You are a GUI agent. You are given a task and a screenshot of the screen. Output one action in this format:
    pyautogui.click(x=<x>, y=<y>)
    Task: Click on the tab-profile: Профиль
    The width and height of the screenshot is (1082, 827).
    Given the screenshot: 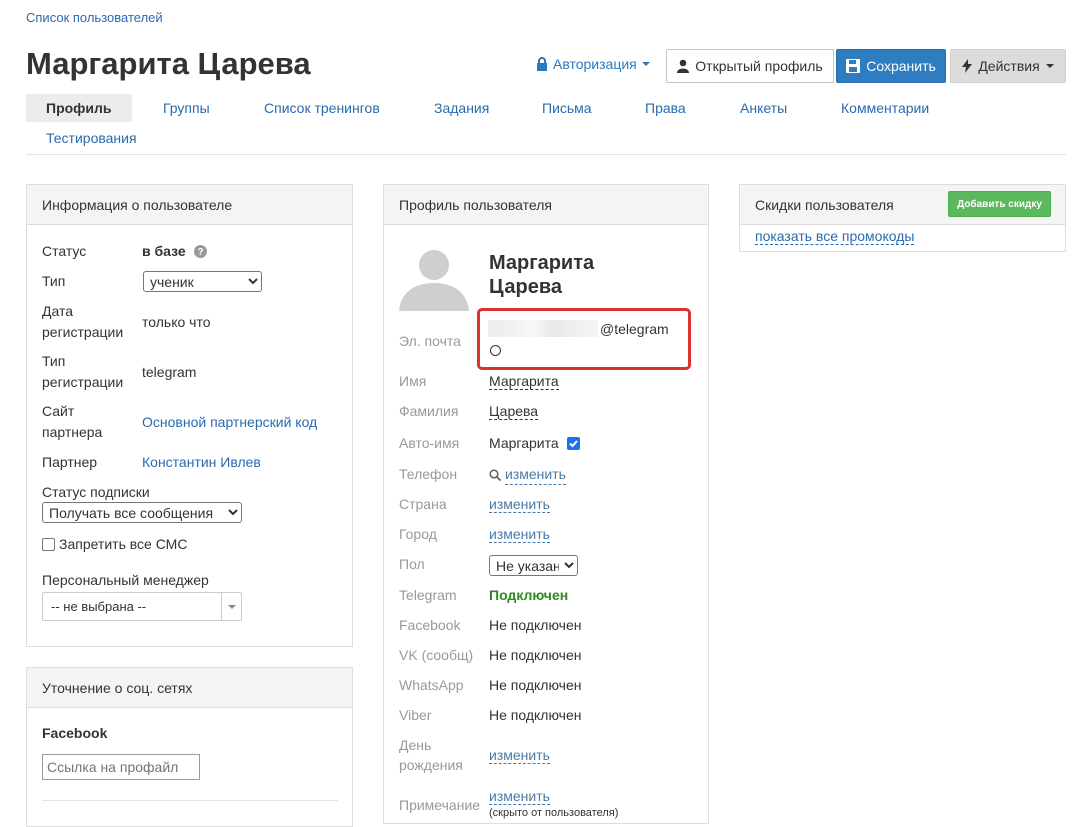 What is the action you would take?
    pyautogui.click(x=79, y=108)
    